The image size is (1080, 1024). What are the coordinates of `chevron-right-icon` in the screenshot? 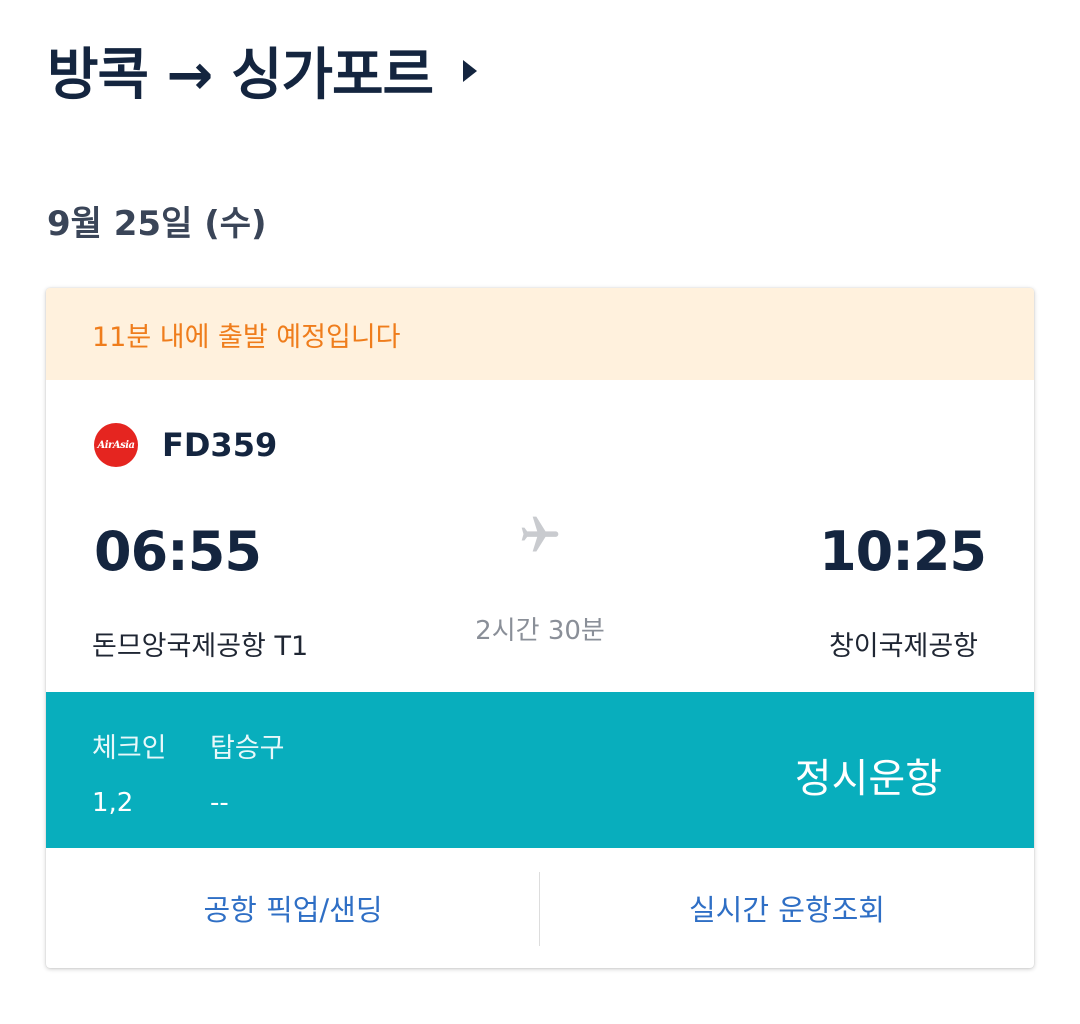 It's located at (470, 70).